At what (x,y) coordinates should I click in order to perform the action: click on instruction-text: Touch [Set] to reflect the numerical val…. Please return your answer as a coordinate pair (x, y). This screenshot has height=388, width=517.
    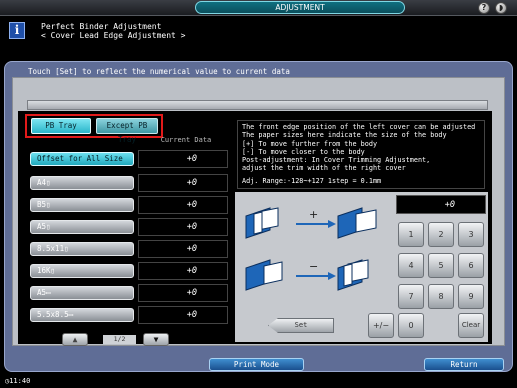
    Looking at the image, I should click on (159, 71).